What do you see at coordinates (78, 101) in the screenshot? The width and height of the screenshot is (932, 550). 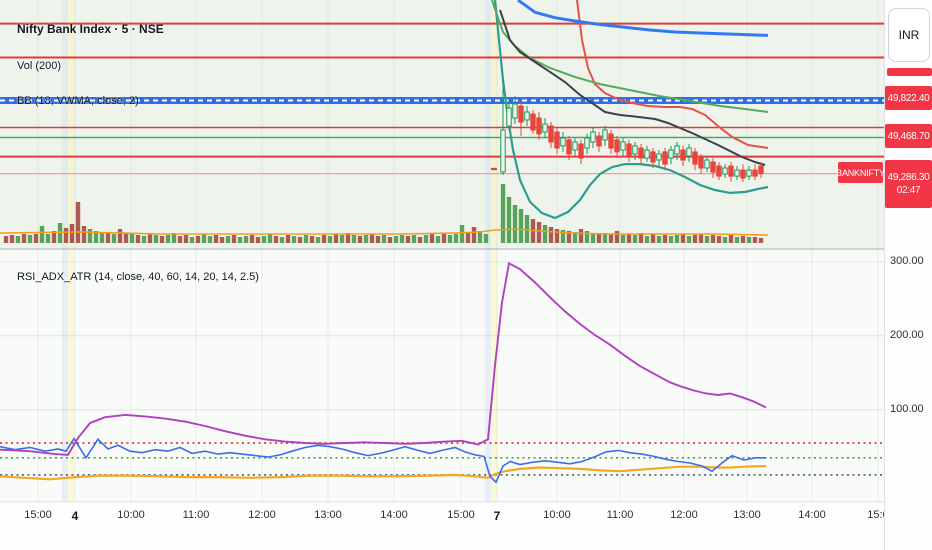 I see `bollinger-band-legend: BB (18, VWMA, close, 2)` at bounding box center [78, 101].